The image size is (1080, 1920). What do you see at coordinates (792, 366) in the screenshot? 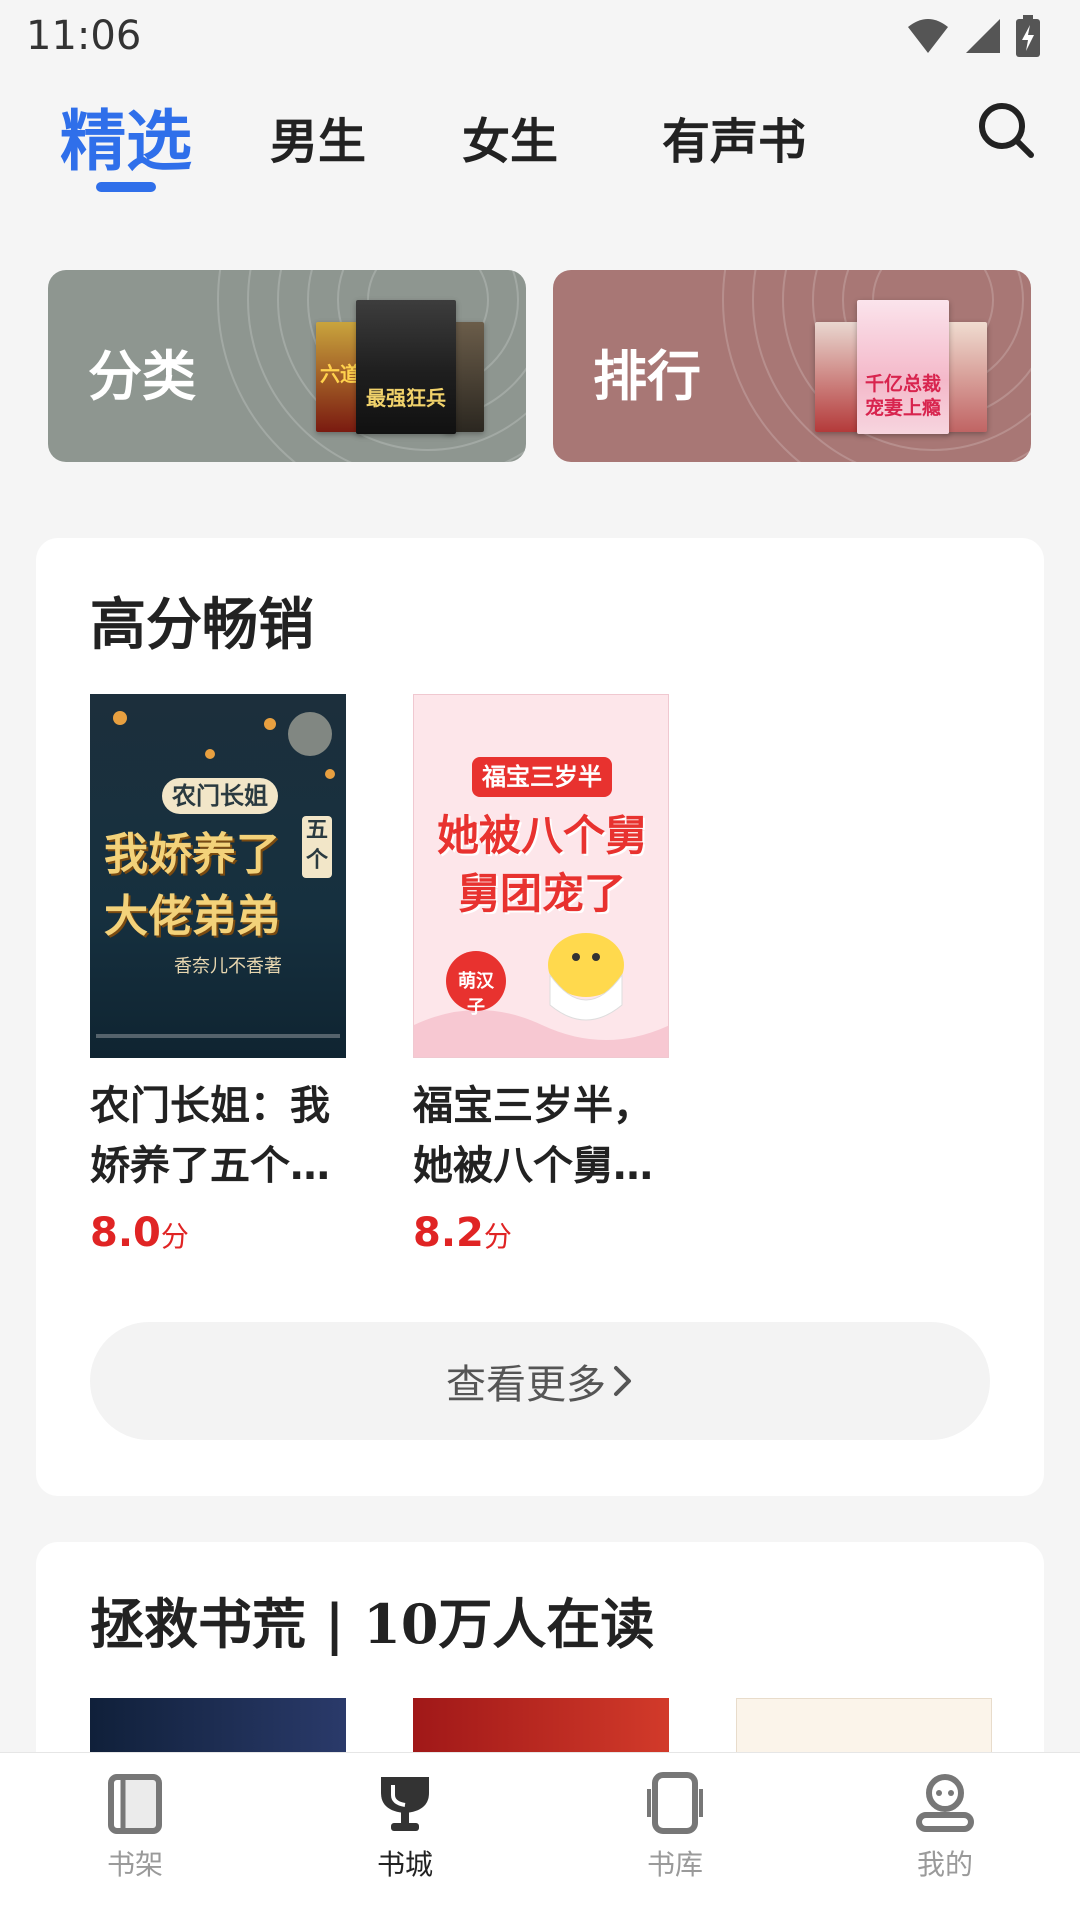
I see `ranking-card: 排行 千亿总裁宠妻上瘾` at bounding box center [792, 366].